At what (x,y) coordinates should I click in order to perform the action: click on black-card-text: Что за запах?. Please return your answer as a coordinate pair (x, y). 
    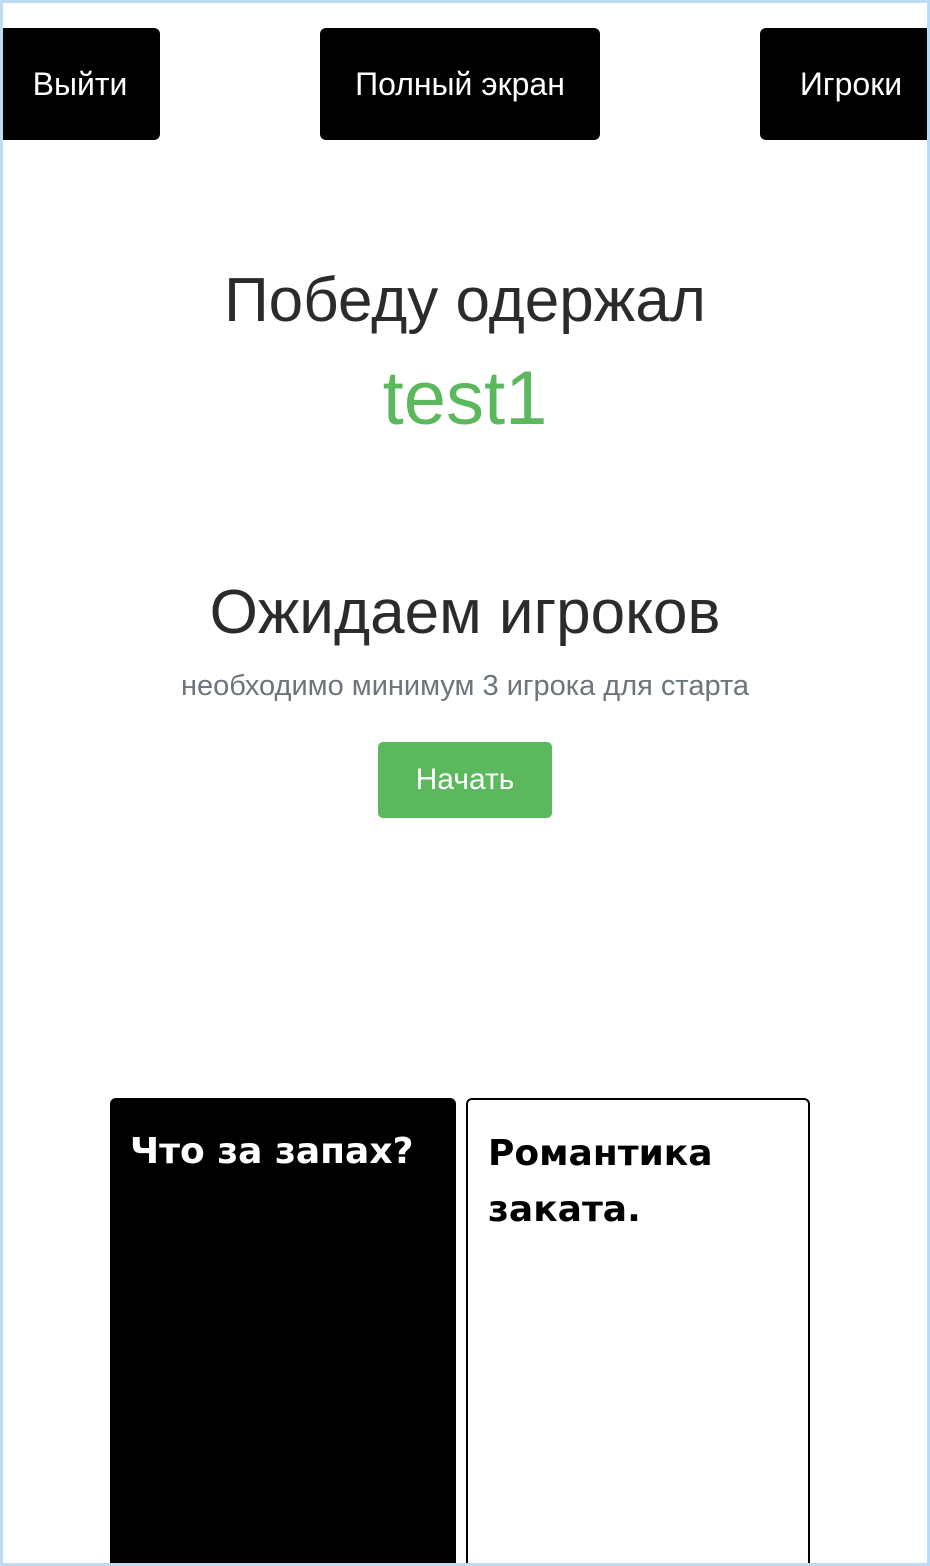
    Looking at the image, I should click on (272, 1151).